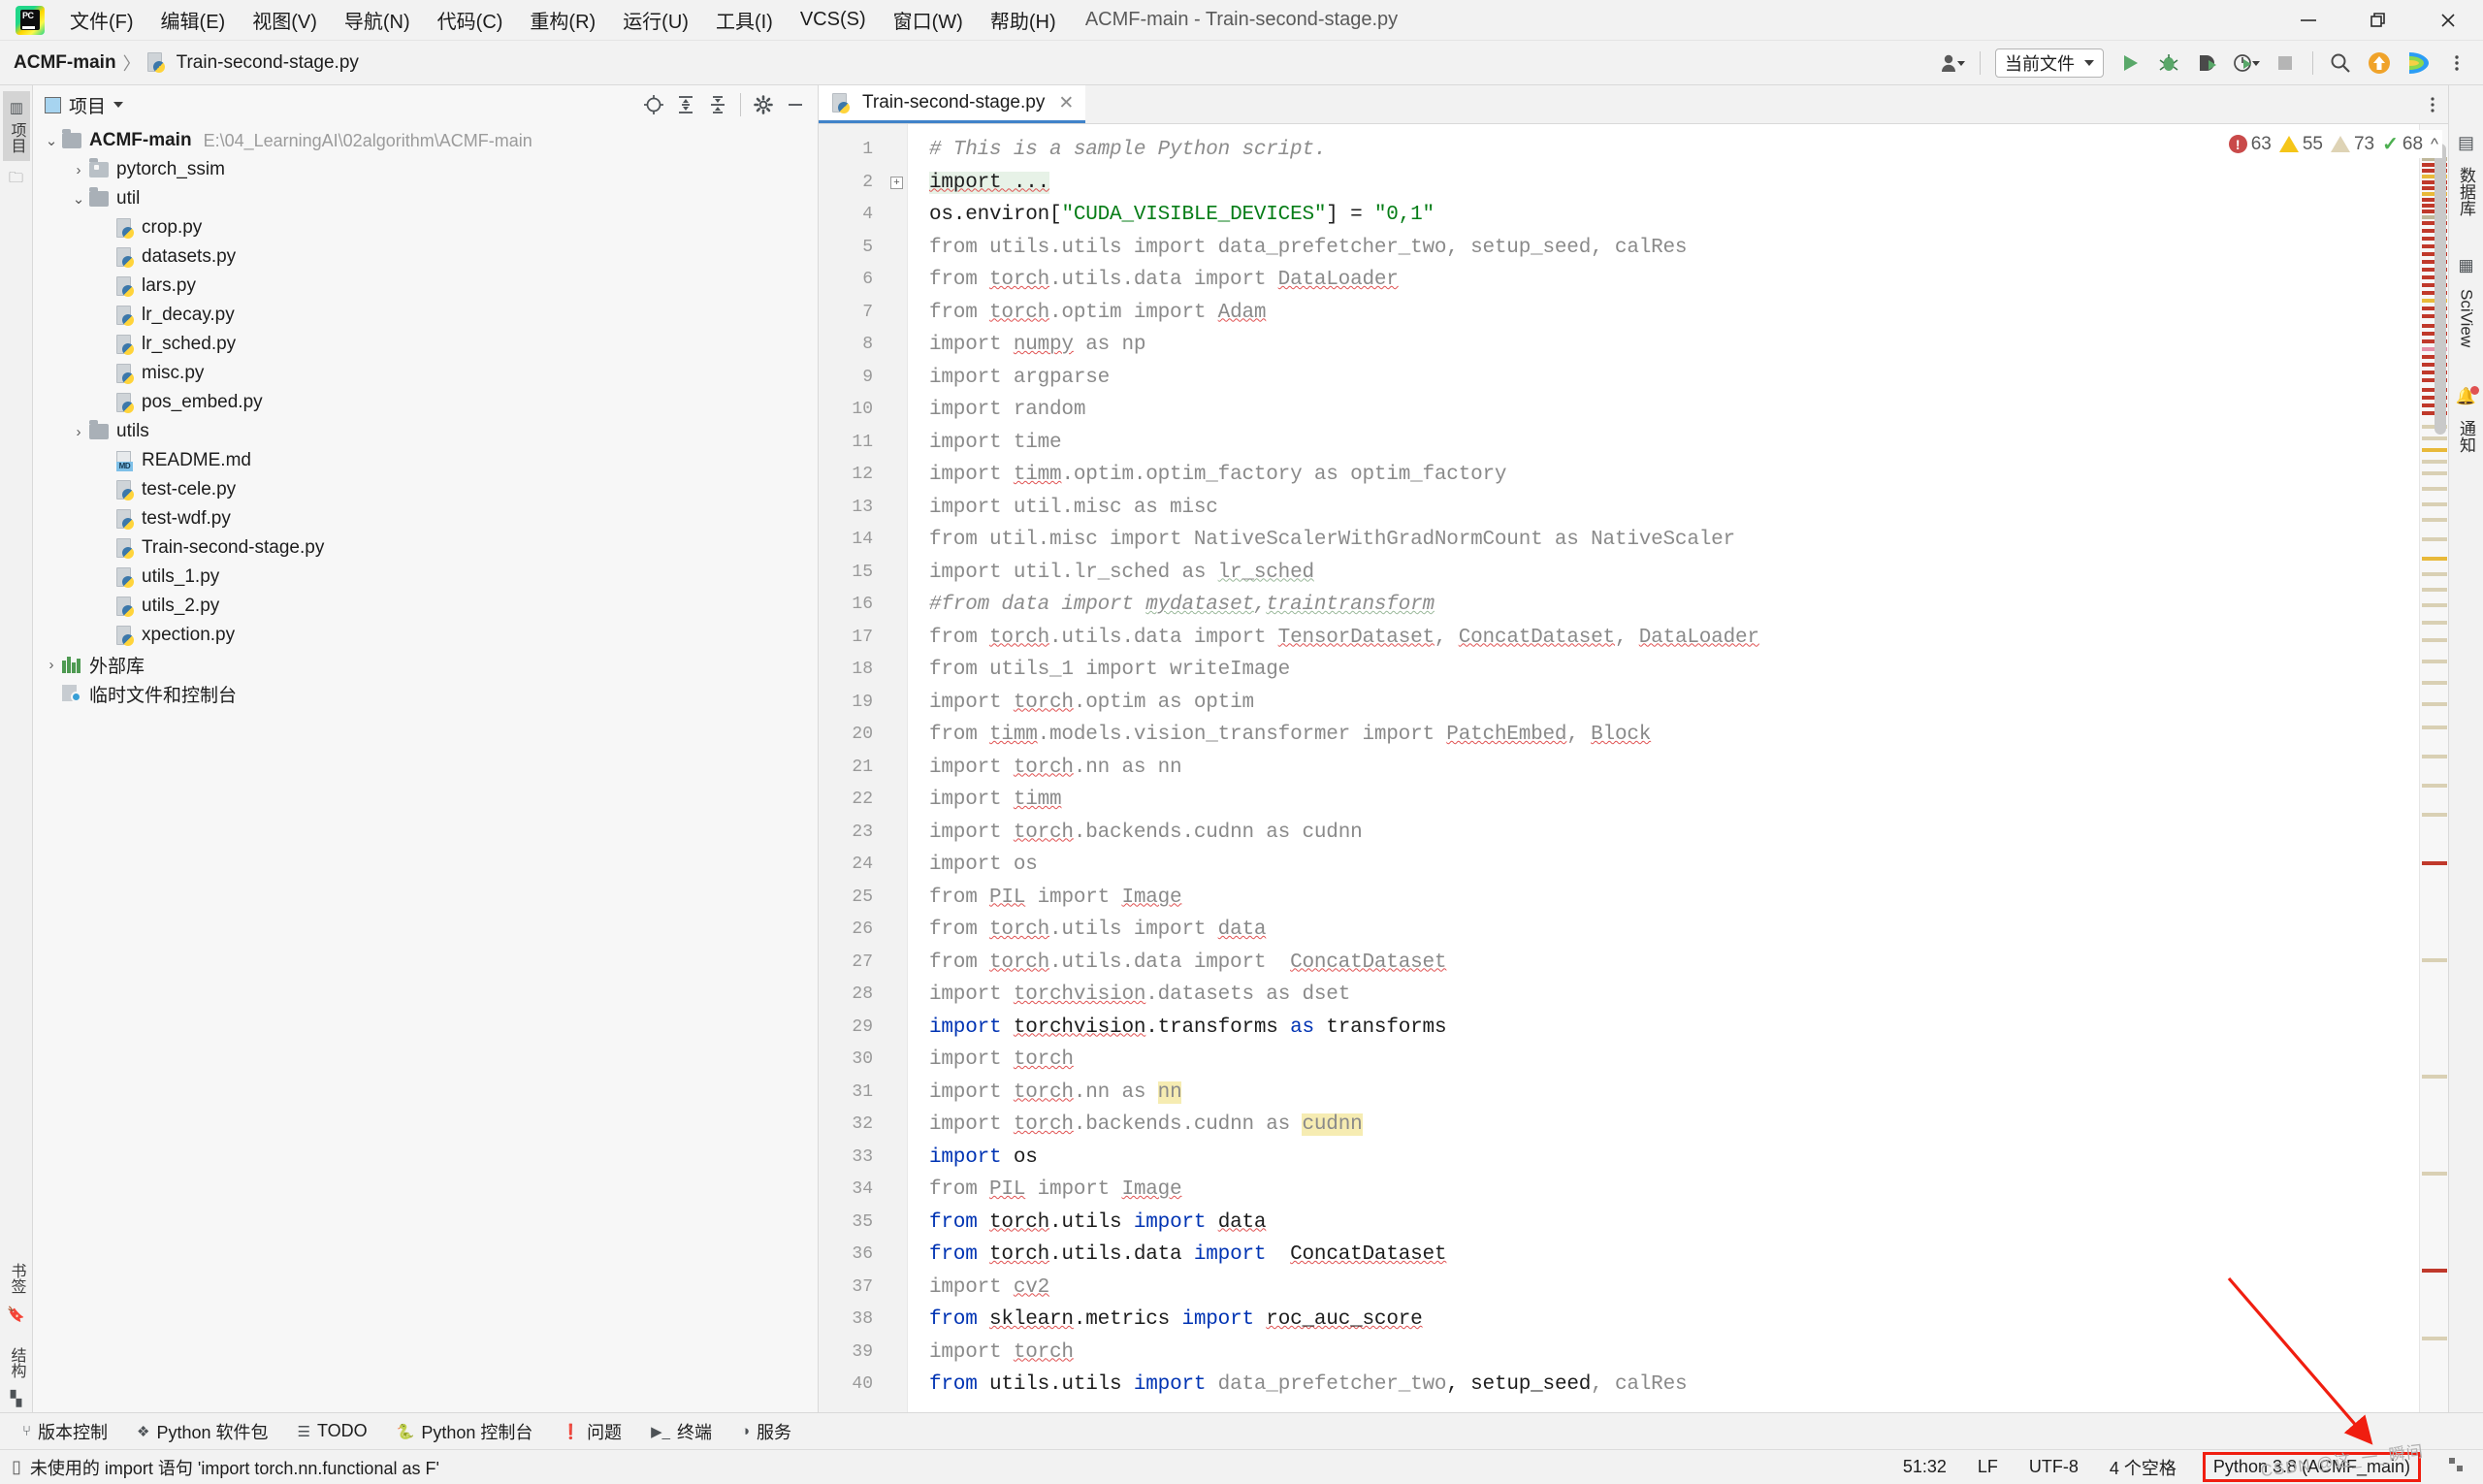 This screenshot has height=1484, width=2483. I want to click on sidebar-item-project: ▥ 项目, so click(16, 126).